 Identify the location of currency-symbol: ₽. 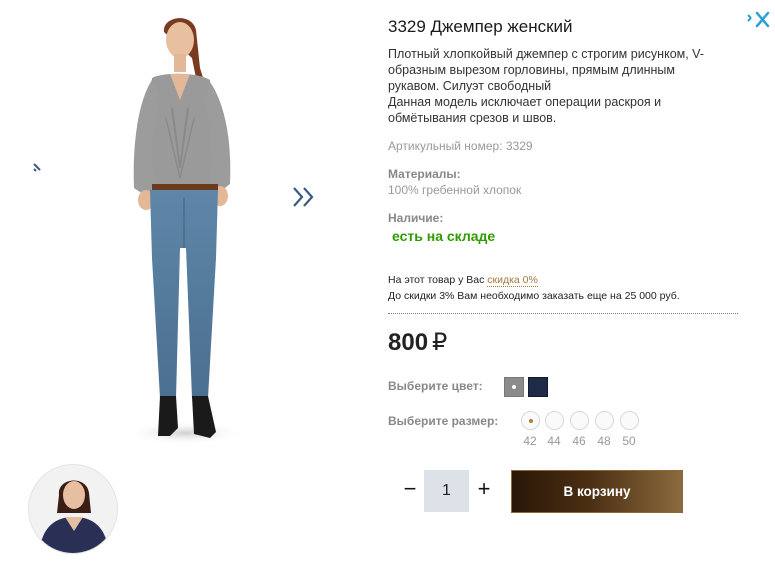
(440, 342).